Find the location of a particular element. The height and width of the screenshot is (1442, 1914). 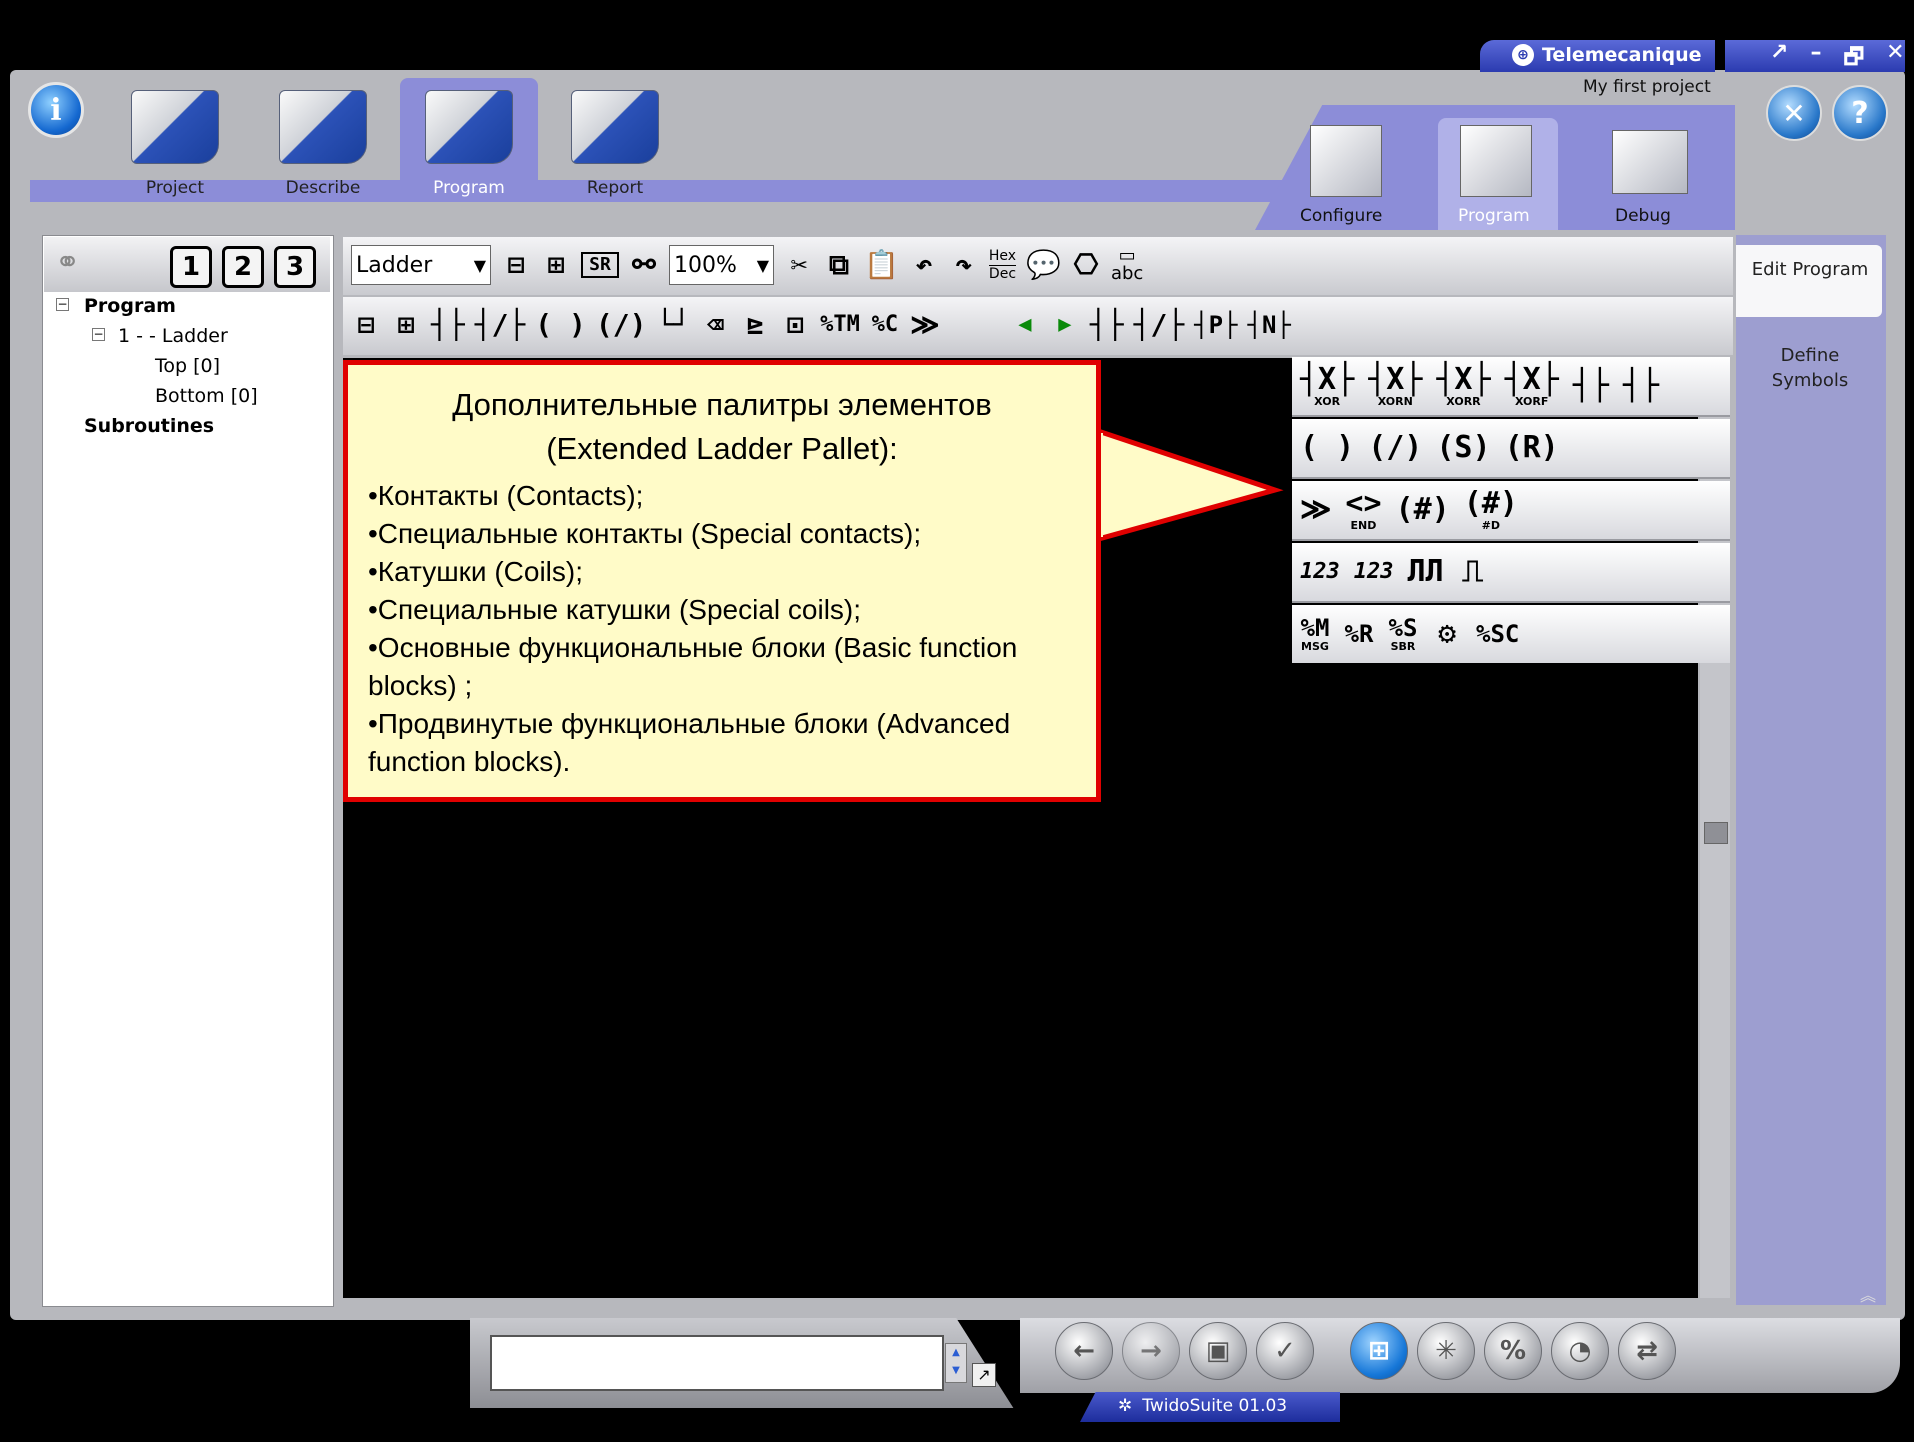

pulse-width-icon: ⎍ is located at coordinates (1473, 572).